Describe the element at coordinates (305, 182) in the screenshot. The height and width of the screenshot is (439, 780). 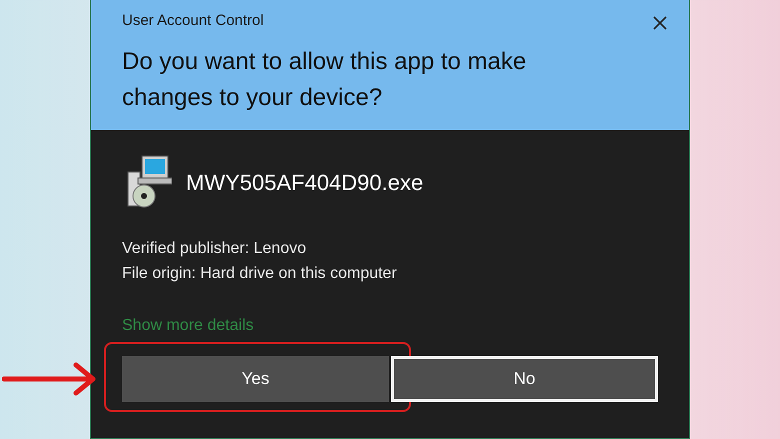
I see `app-name: MWY505AF404D90.exe` at that location.